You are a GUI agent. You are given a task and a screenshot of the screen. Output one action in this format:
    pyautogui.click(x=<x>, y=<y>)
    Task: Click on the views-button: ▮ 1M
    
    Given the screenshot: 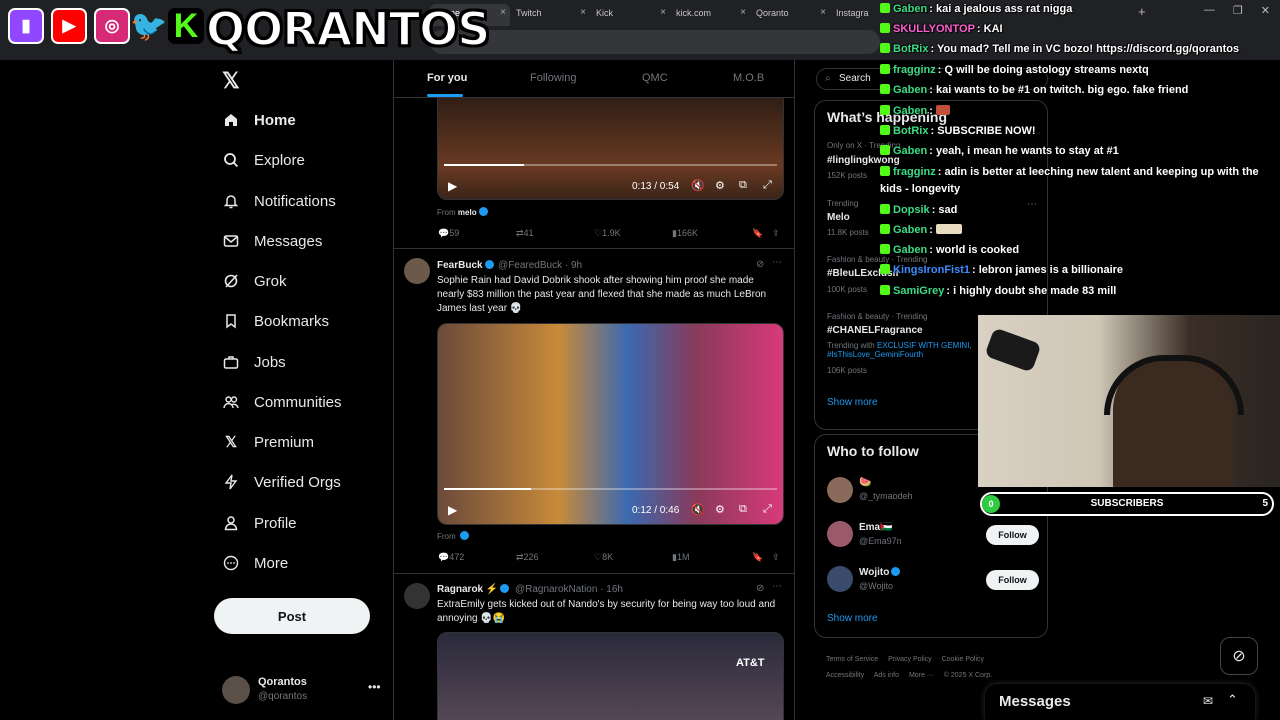 What is the action you would take?
    pyautogui.click(x=680, y=557)
    